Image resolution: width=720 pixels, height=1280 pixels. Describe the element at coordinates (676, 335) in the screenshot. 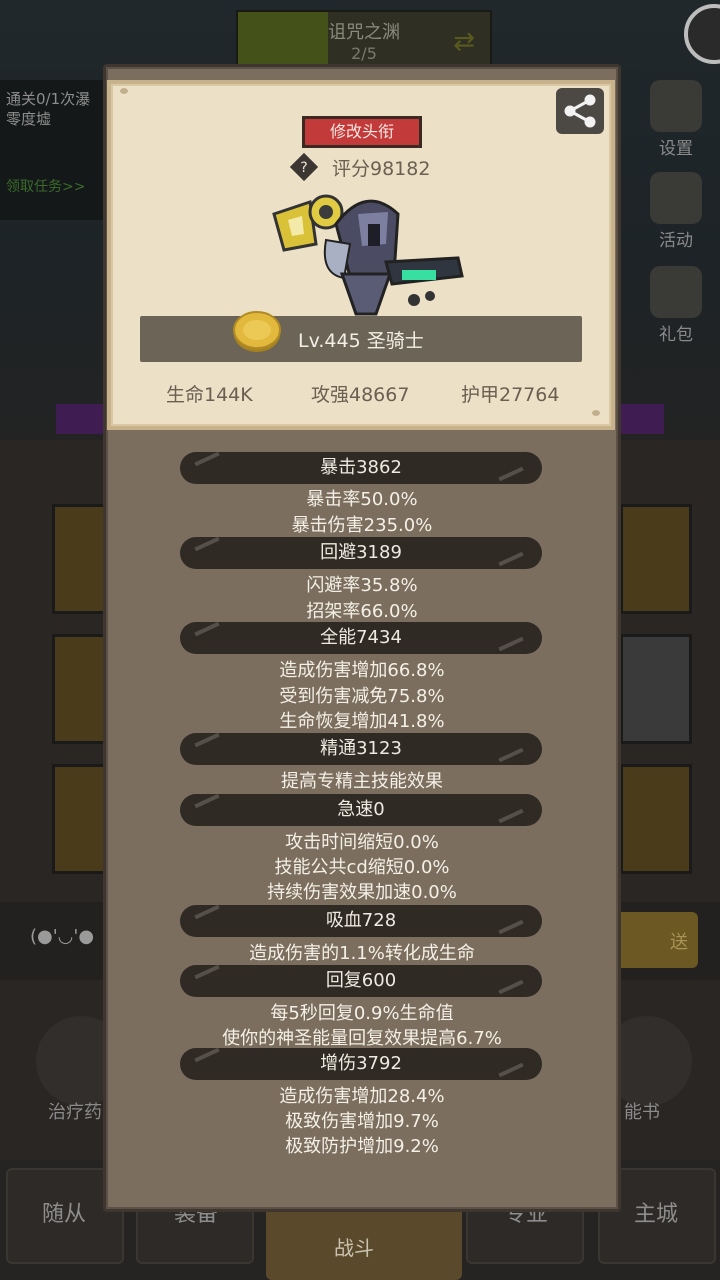

I see `gift-label: 礼包` at that location.